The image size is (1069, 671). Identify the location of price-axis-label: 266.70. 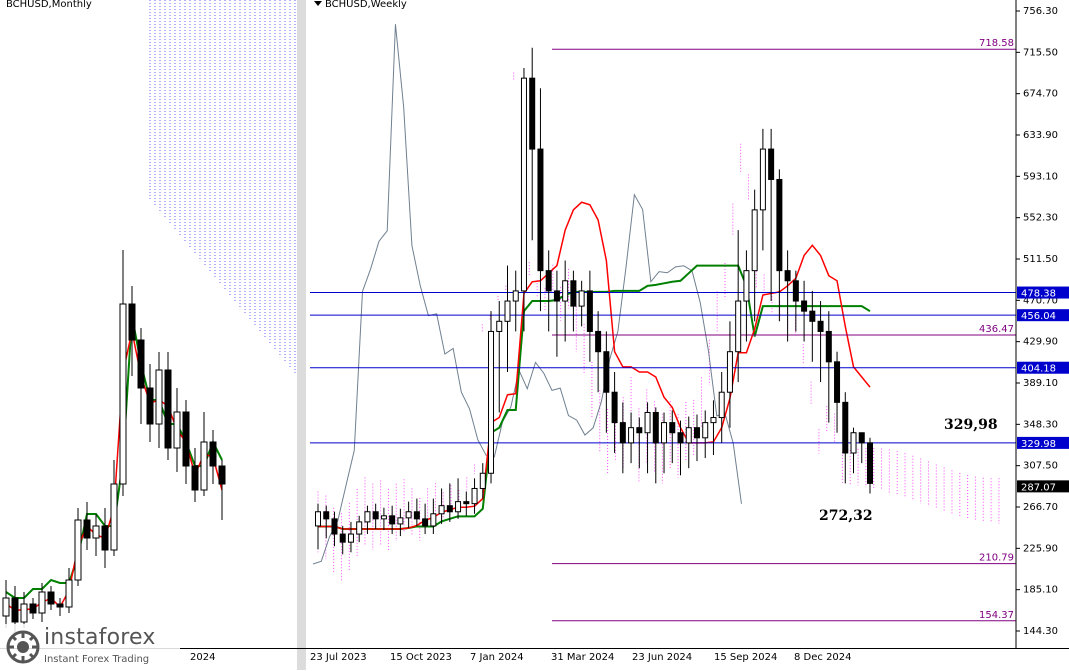
(1040, 507).